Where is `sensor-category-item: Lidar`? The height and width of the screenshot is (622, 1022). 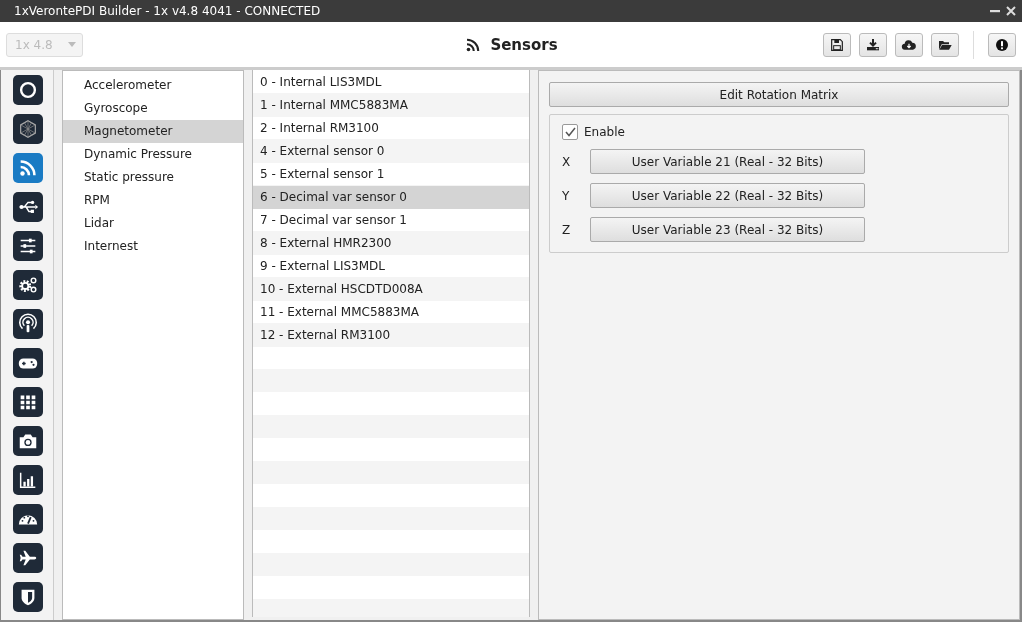 sensor-category-item: Lidar is located at coordinates (153, 223).